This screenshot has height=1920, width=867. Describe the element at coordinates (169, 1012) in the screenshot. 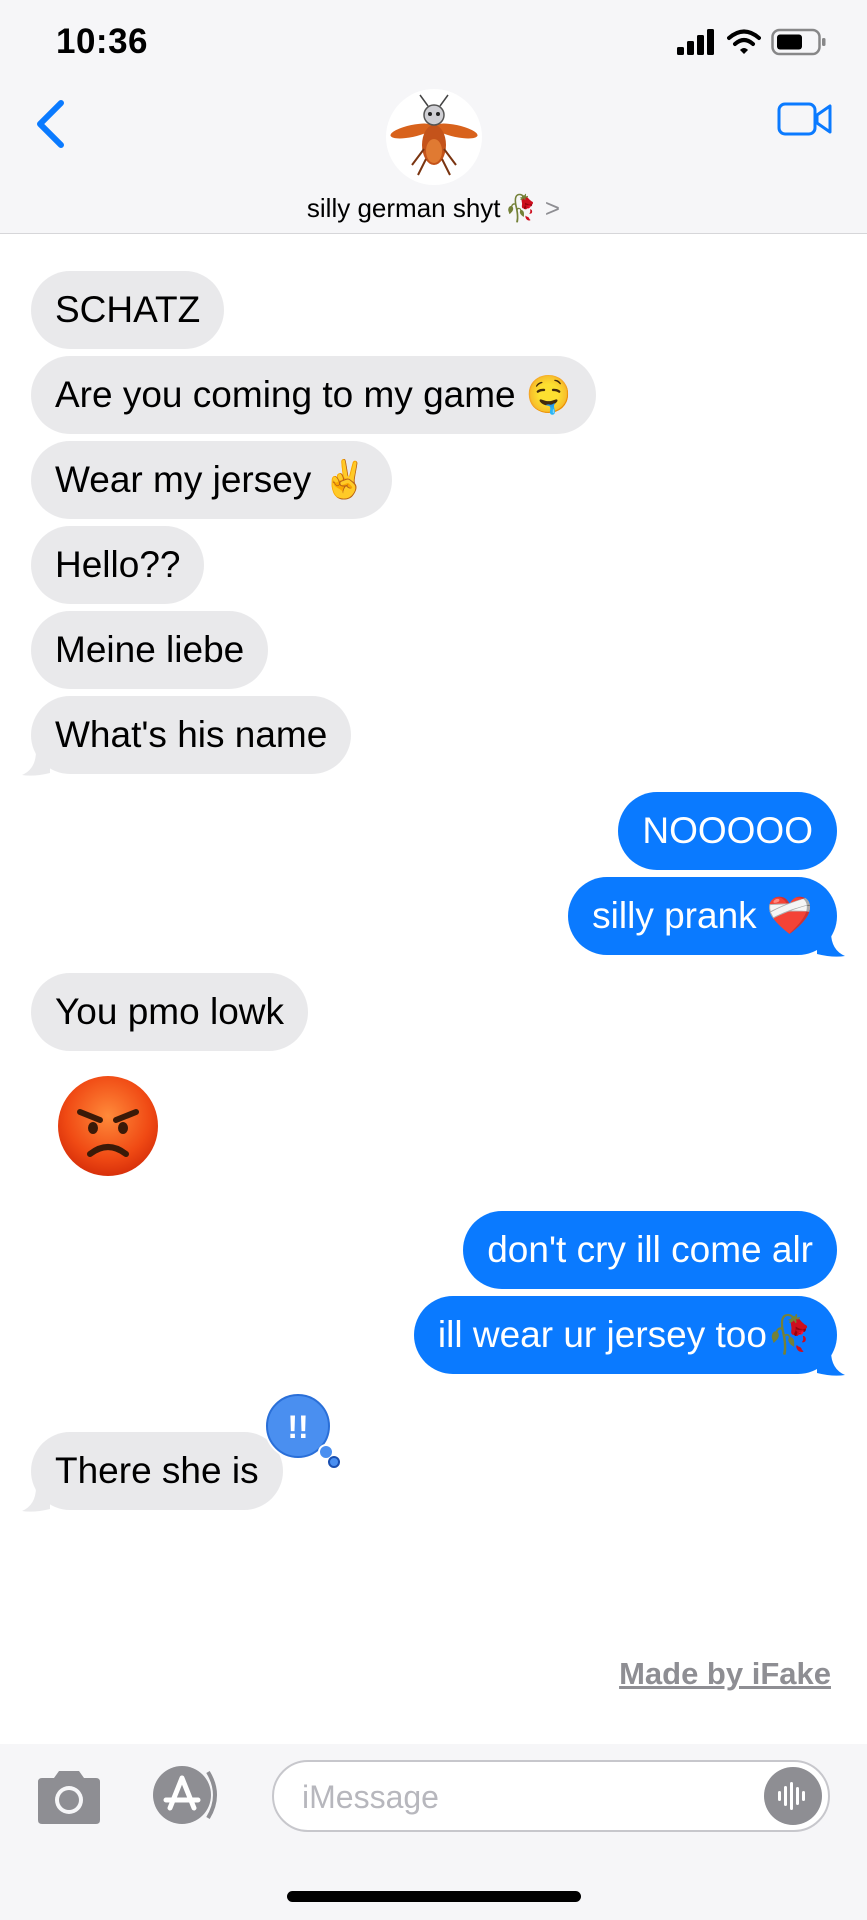

I see `message-bubble-incoming: You pmo lowk` at that location.